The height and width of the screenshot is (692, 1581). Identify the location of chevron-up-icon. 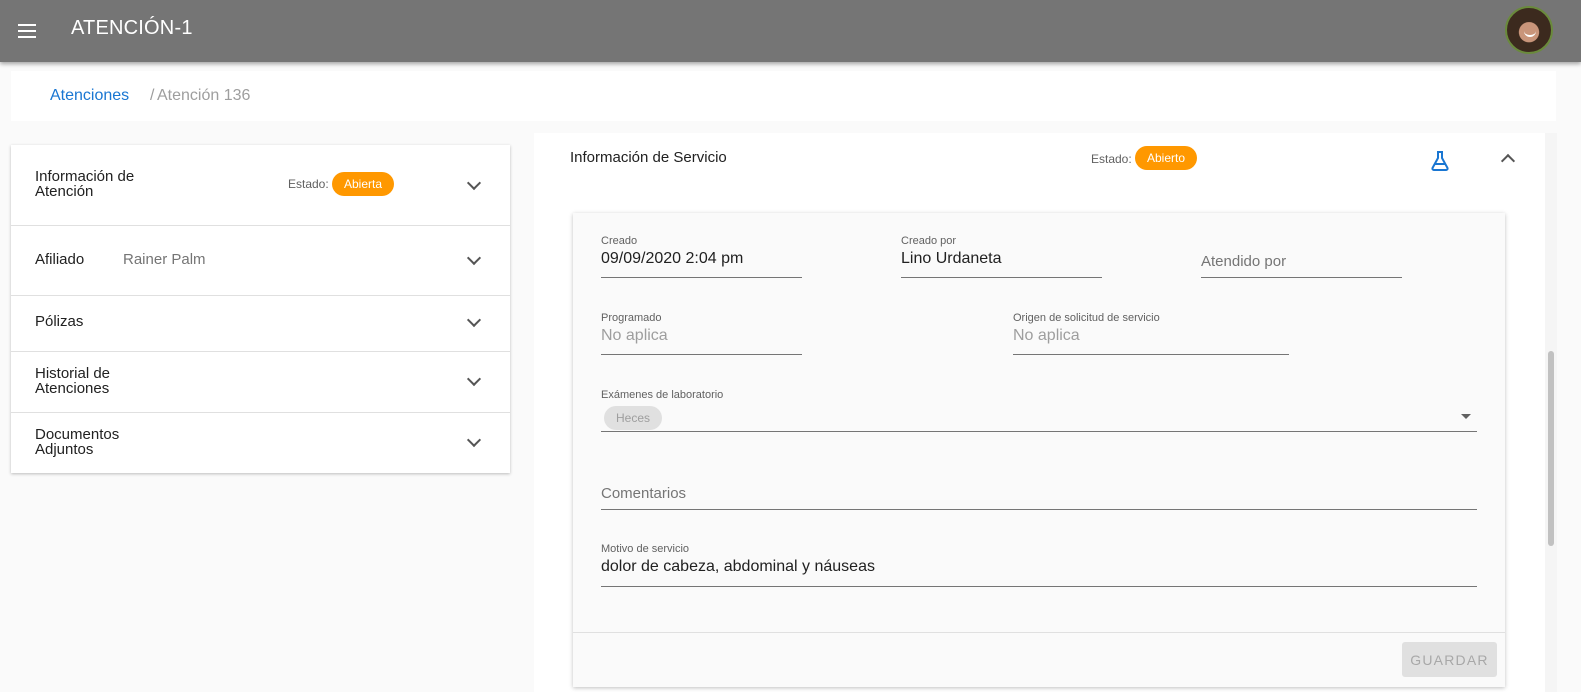
(1508, 161).